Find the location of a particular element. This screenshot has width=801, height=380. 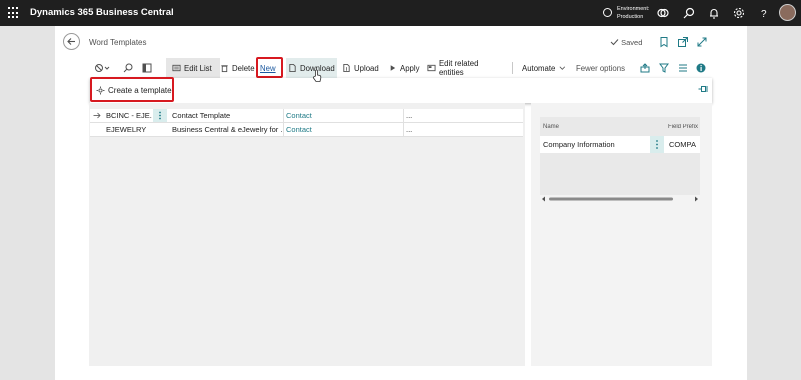

factbox-row-prefix: COMPA is located at coordinates (682, 144).